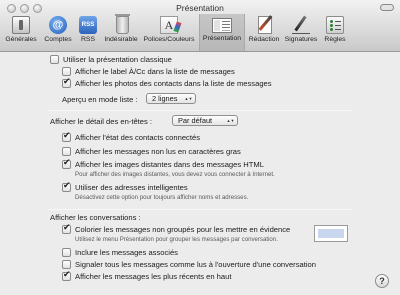 This screenshot has width=400, height=295. Describe the element at coordinates (58, 25) in the screenshot. I see `at-sign-icon: @` at that location.